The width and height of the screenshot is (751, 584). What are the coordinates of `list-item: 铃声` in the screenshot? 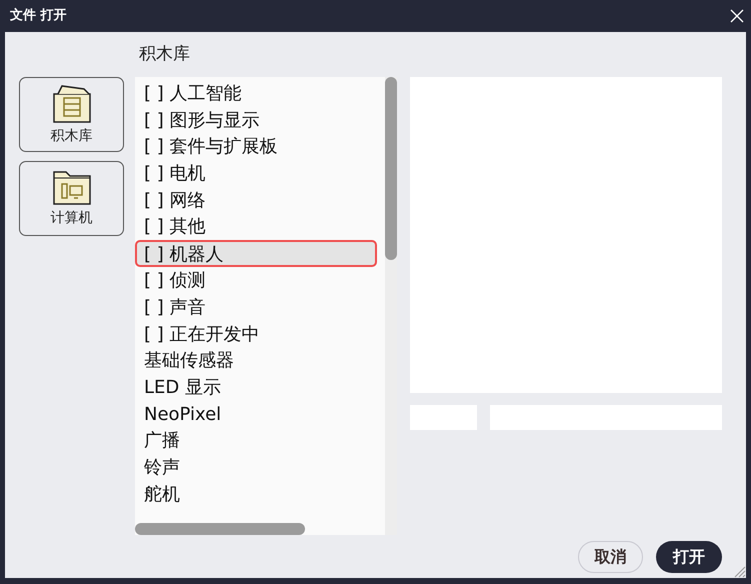 It's located at (255, 467).